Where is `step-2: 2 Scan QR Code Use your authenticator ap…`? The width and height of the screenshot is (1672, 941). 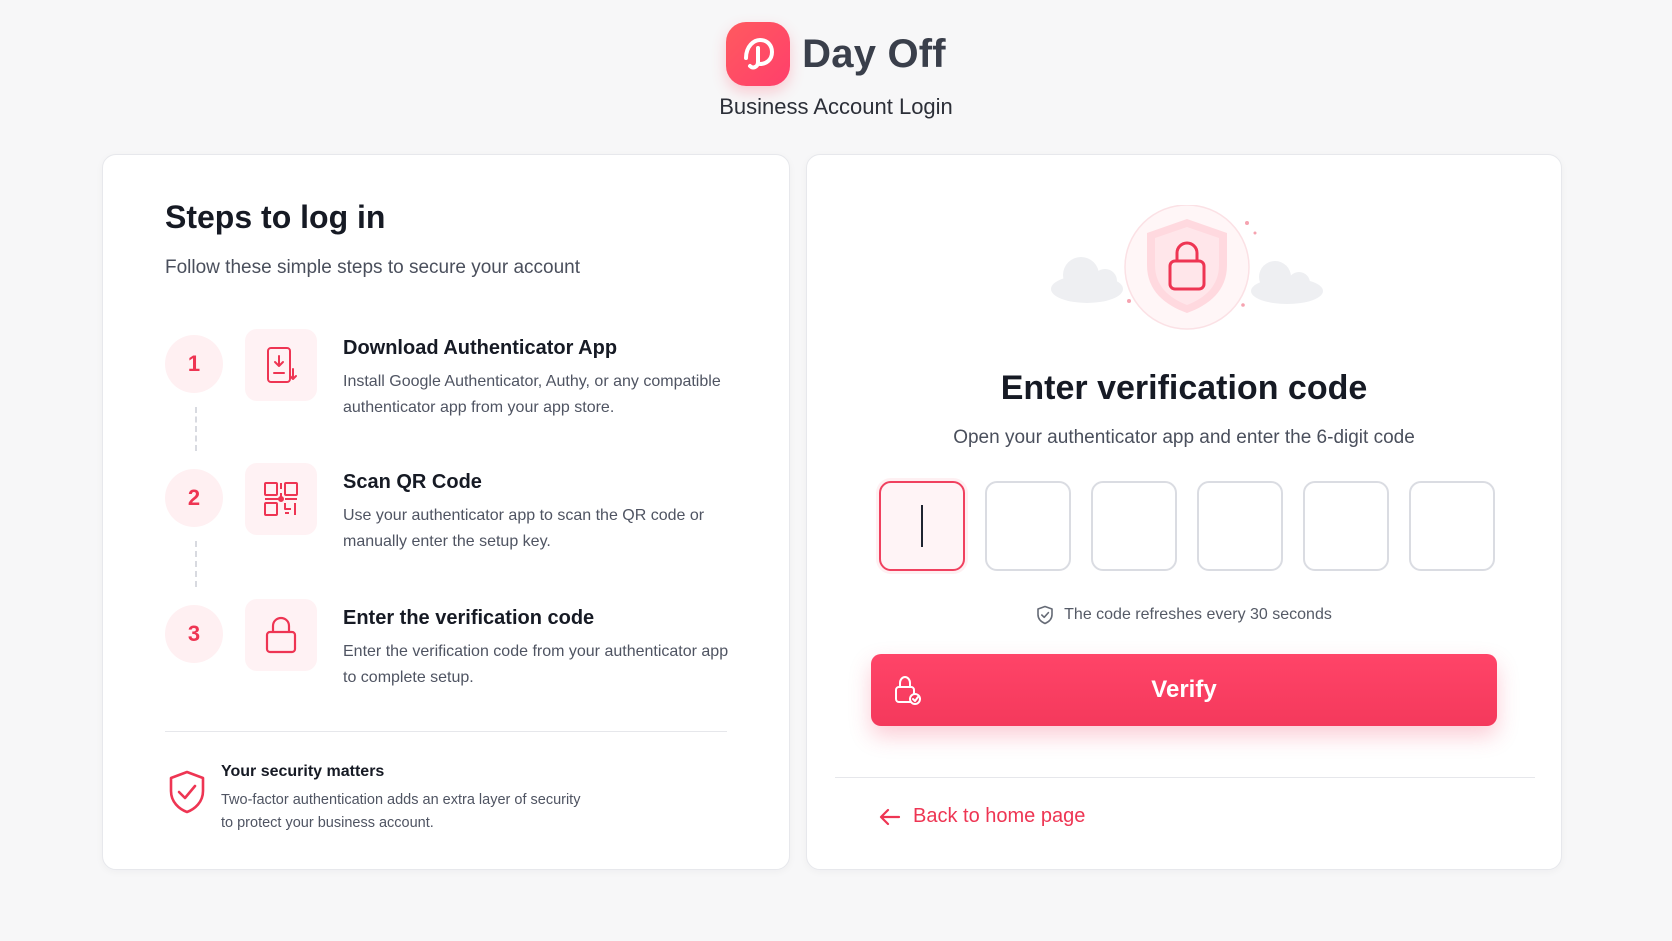 step-2: 2 Scan QR Code Use your authenticator ap… is located at coordinates (465, 513).